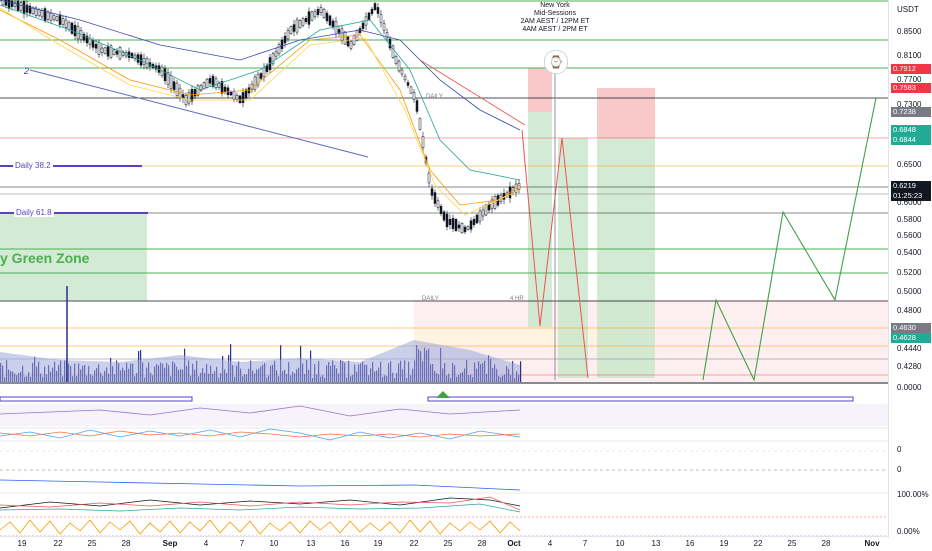 The width and height of the screenshot is (932, 551). I want to click on session-note-line-4: 4AM AEST / 2PM ET, so click(555, 29).